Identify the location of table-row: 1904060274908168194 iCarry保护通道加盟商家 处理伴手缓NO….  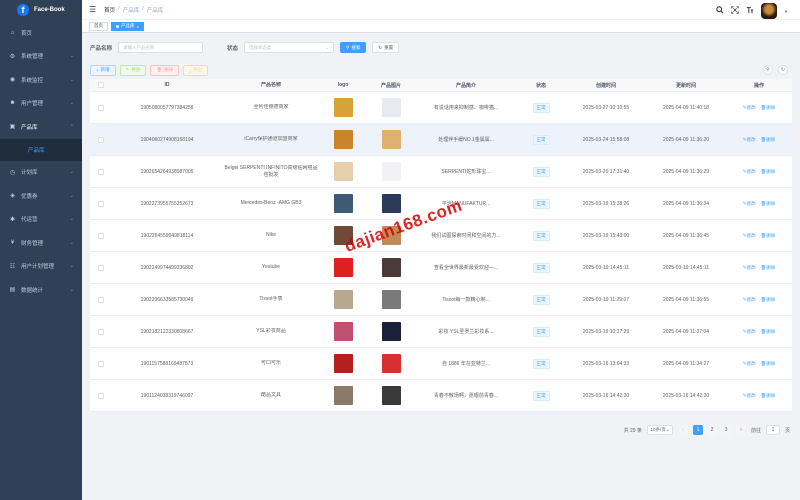
(441, 140).